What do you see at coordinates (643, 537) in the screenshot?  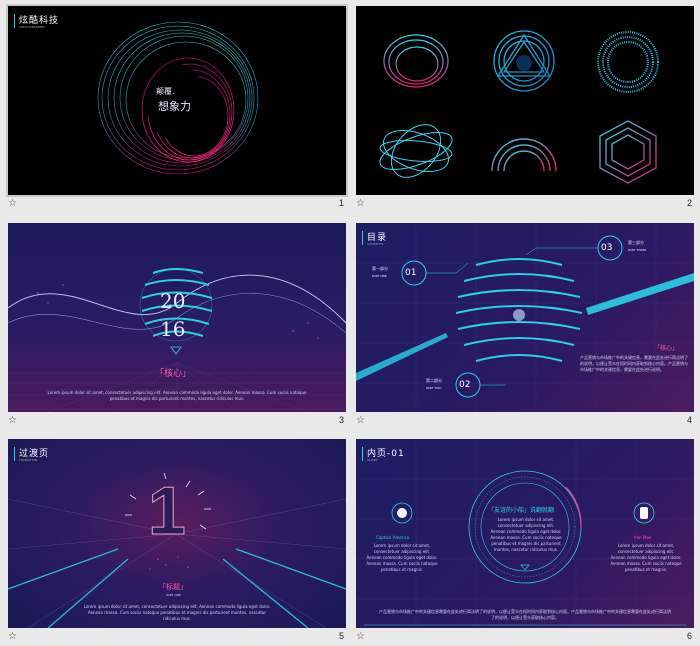 I see `right-name: Iron Man` at bounding box center [643, 537].